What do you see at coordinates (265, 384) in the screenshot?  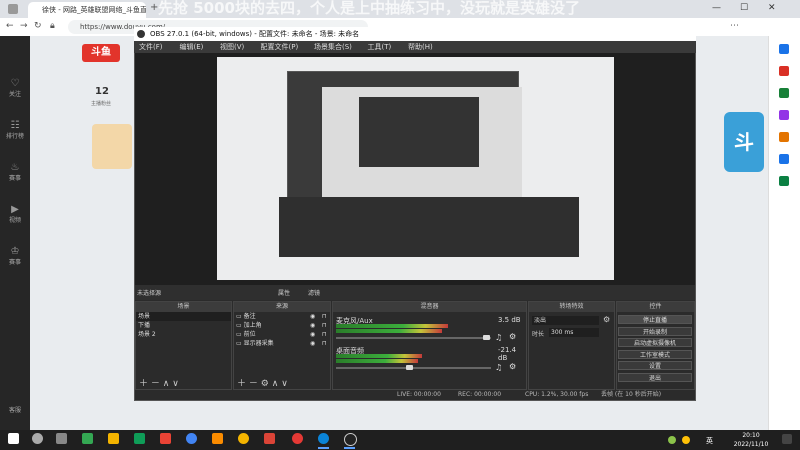 I see `gear-icon: ⚙` at bounding box center [265, 384].